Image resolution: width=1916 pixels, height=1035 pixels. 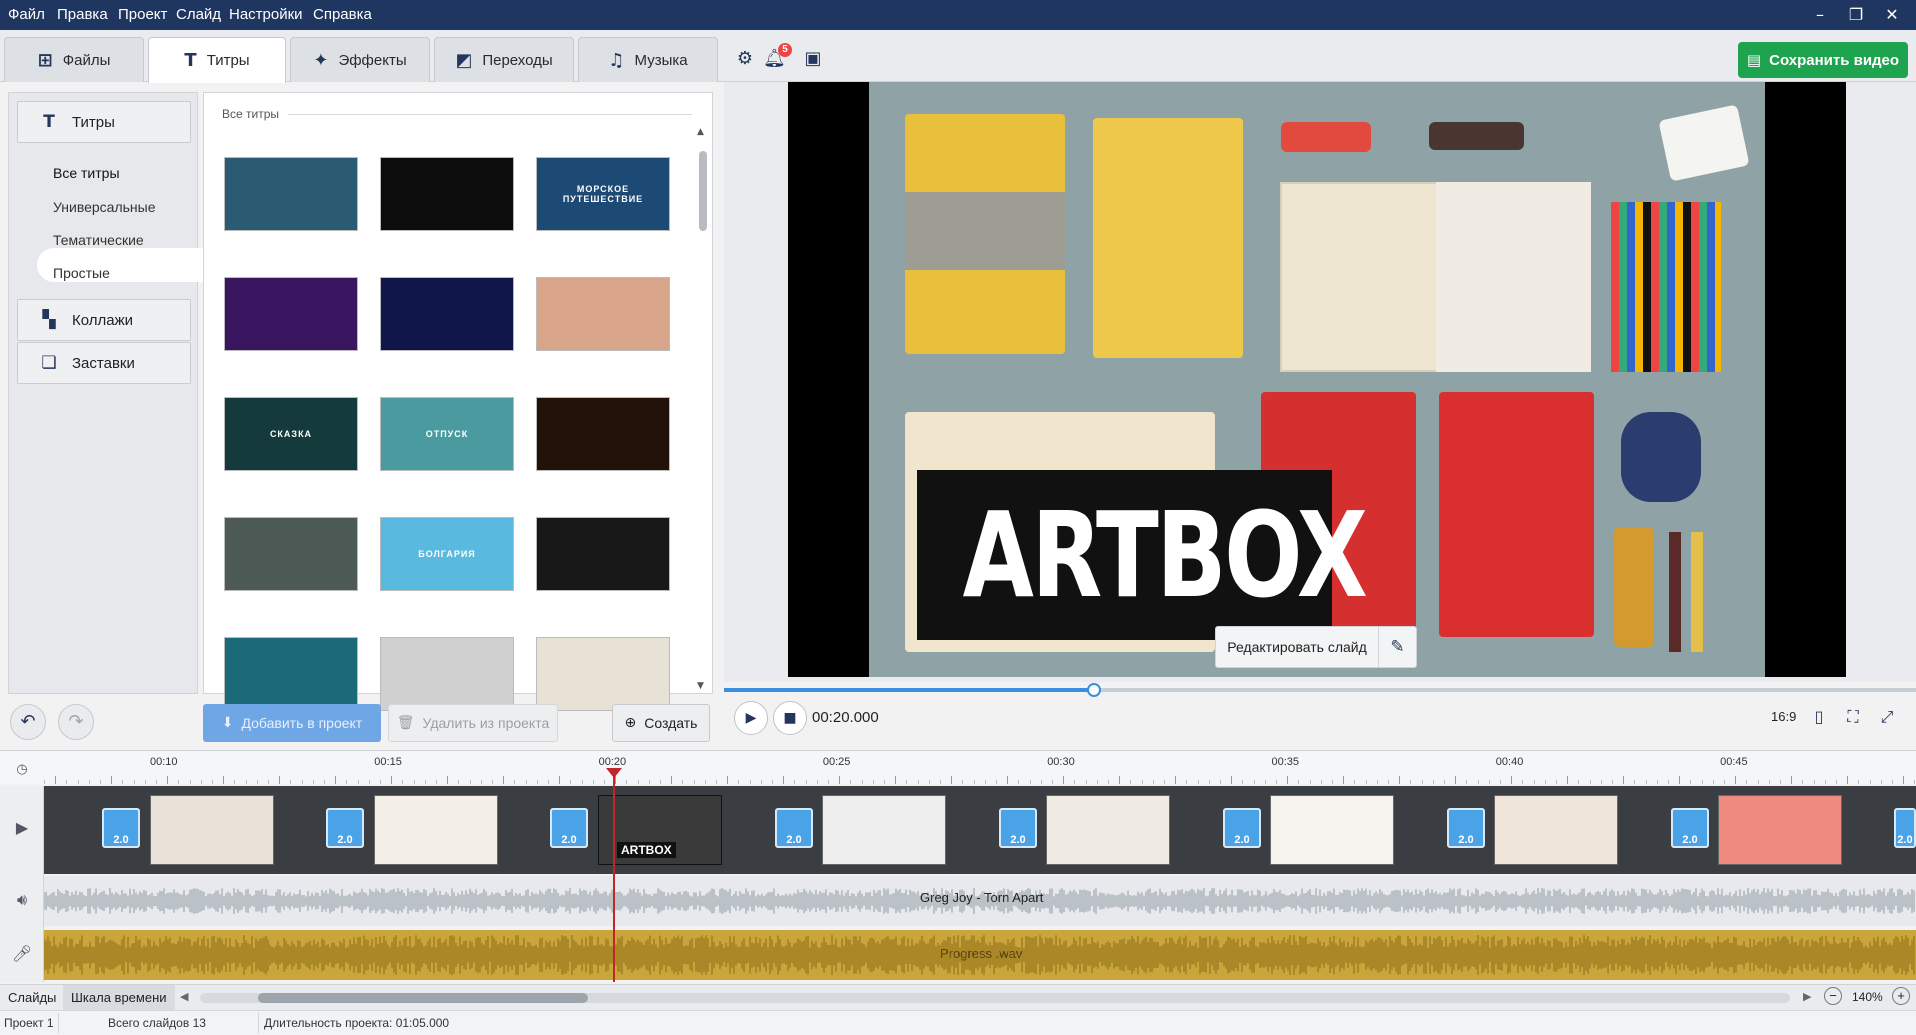 What do you see at coordinates (86, 173) in the screenshot?
I see `subcategory-all: Все титры` at bounding box center [86, 173].